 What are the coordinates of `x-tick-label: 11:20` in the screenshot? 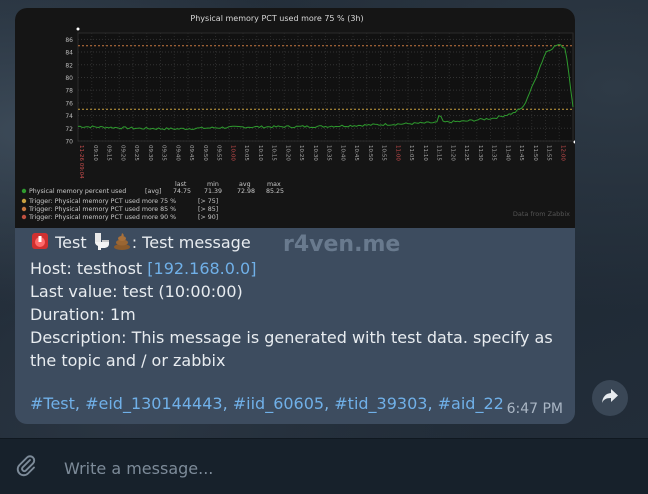 It's located at (452, 153).